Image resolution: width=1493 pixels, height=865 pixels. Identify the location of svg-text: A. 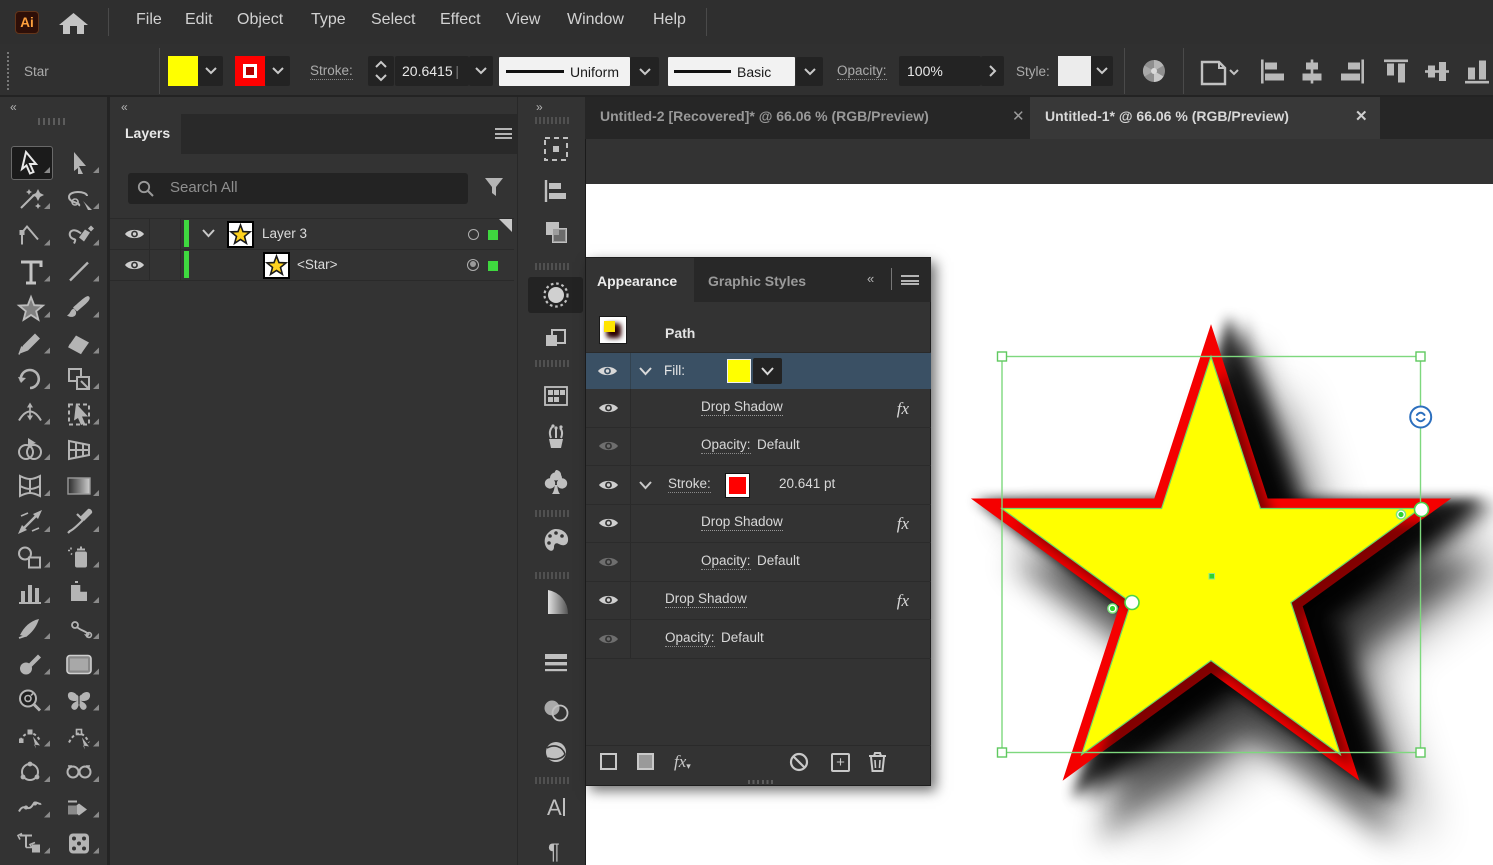
(554, 807).